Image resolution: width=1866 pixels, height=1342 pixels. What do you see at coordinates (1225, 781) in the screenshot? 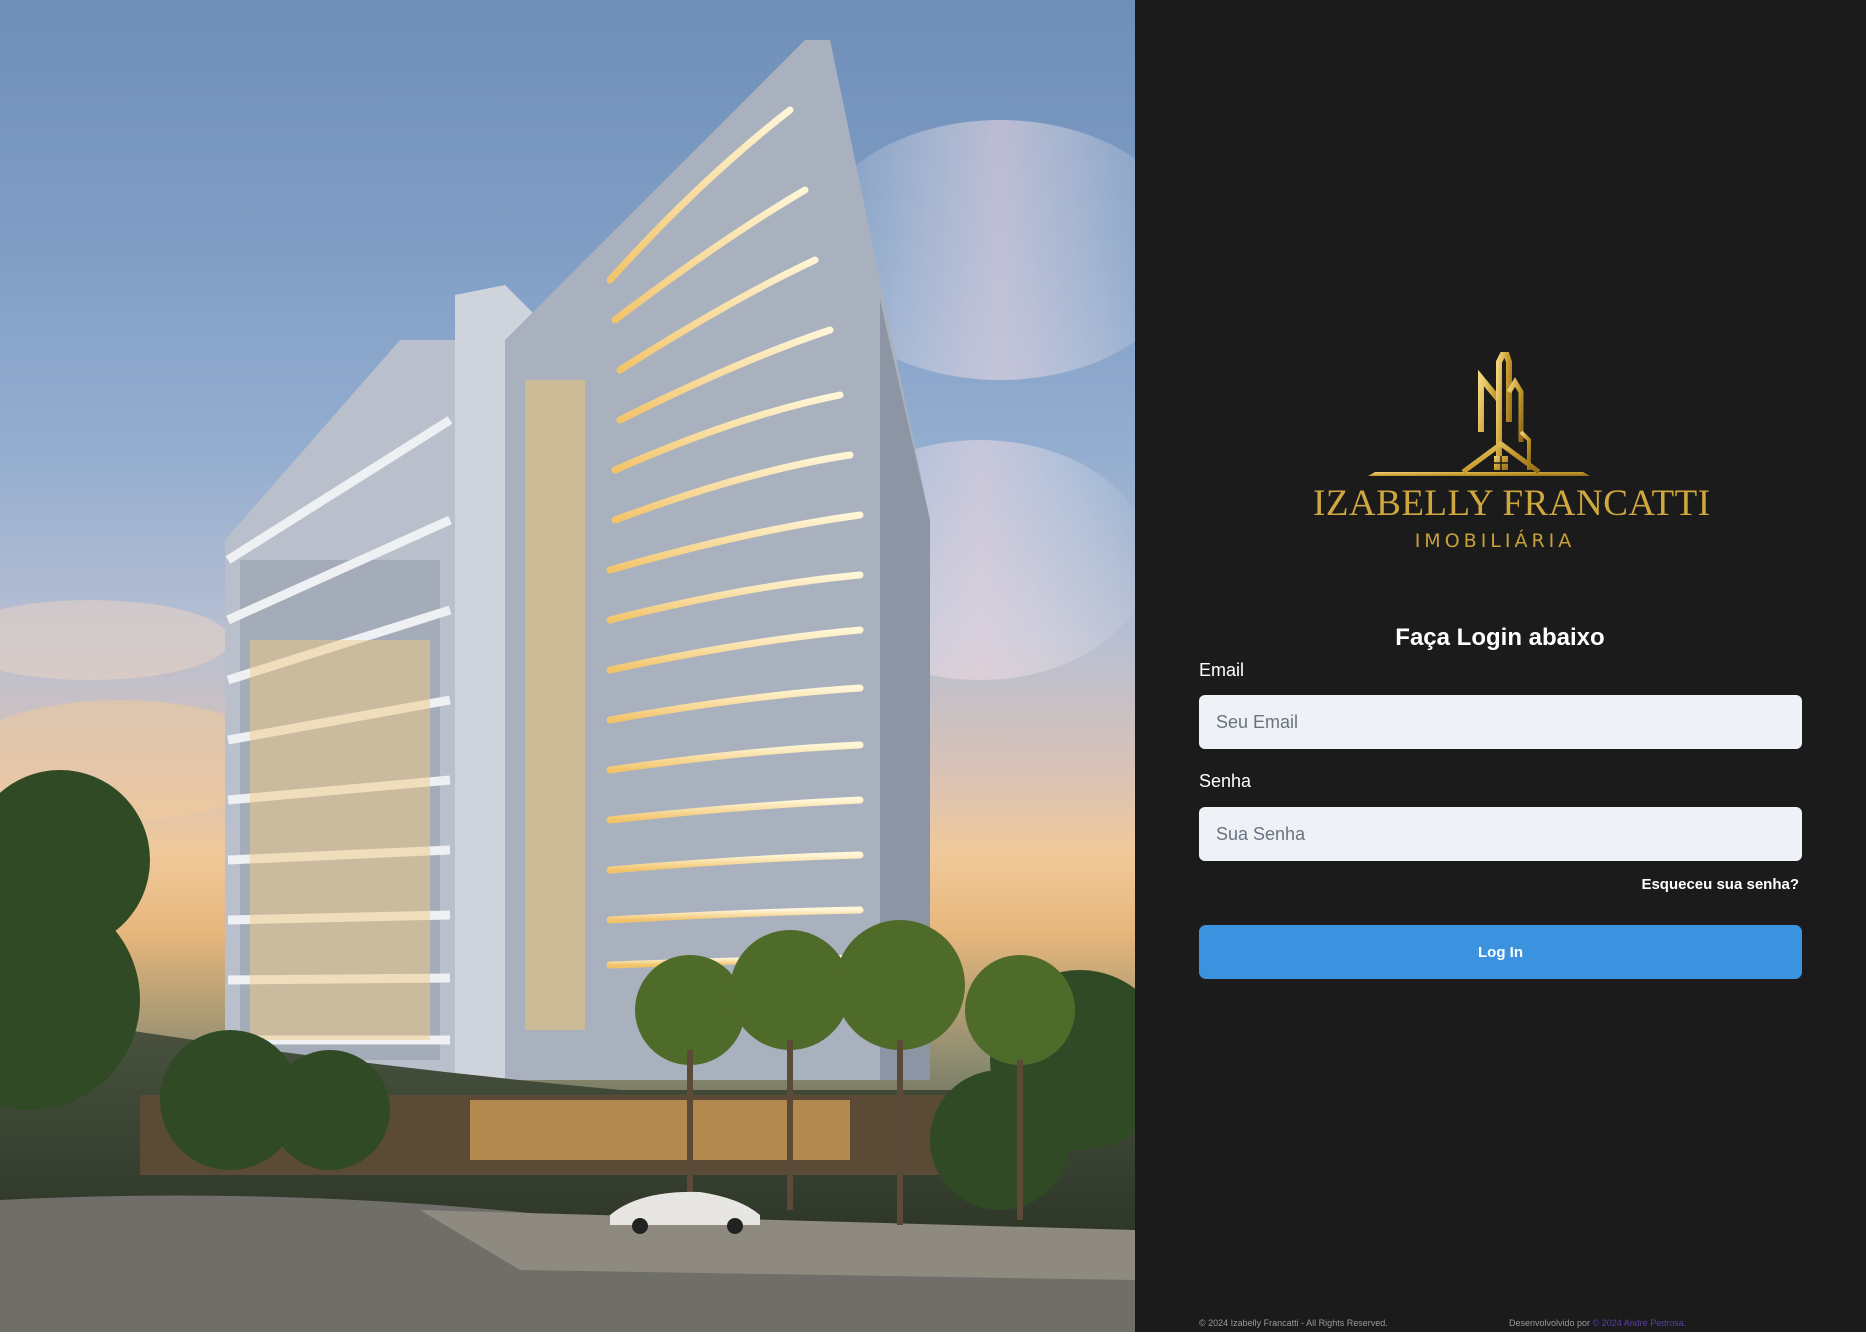
I see `password-label: Senha` at bounding box center [1225, 781].